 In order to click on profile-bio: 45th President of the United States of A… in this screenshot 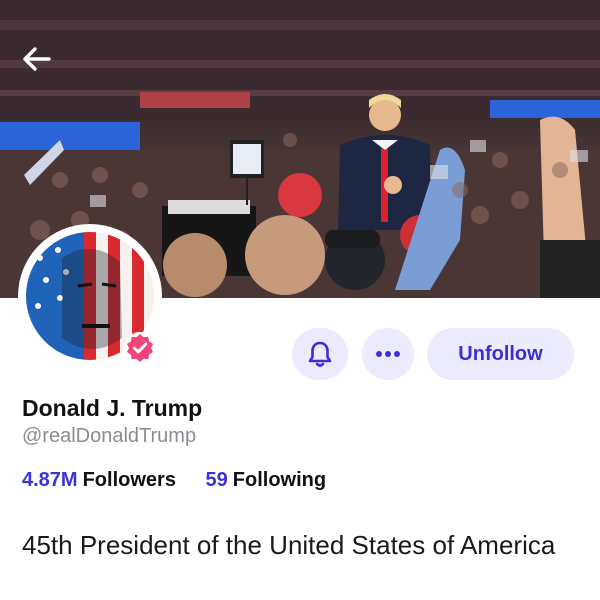, I will do `click(289, 545)`.